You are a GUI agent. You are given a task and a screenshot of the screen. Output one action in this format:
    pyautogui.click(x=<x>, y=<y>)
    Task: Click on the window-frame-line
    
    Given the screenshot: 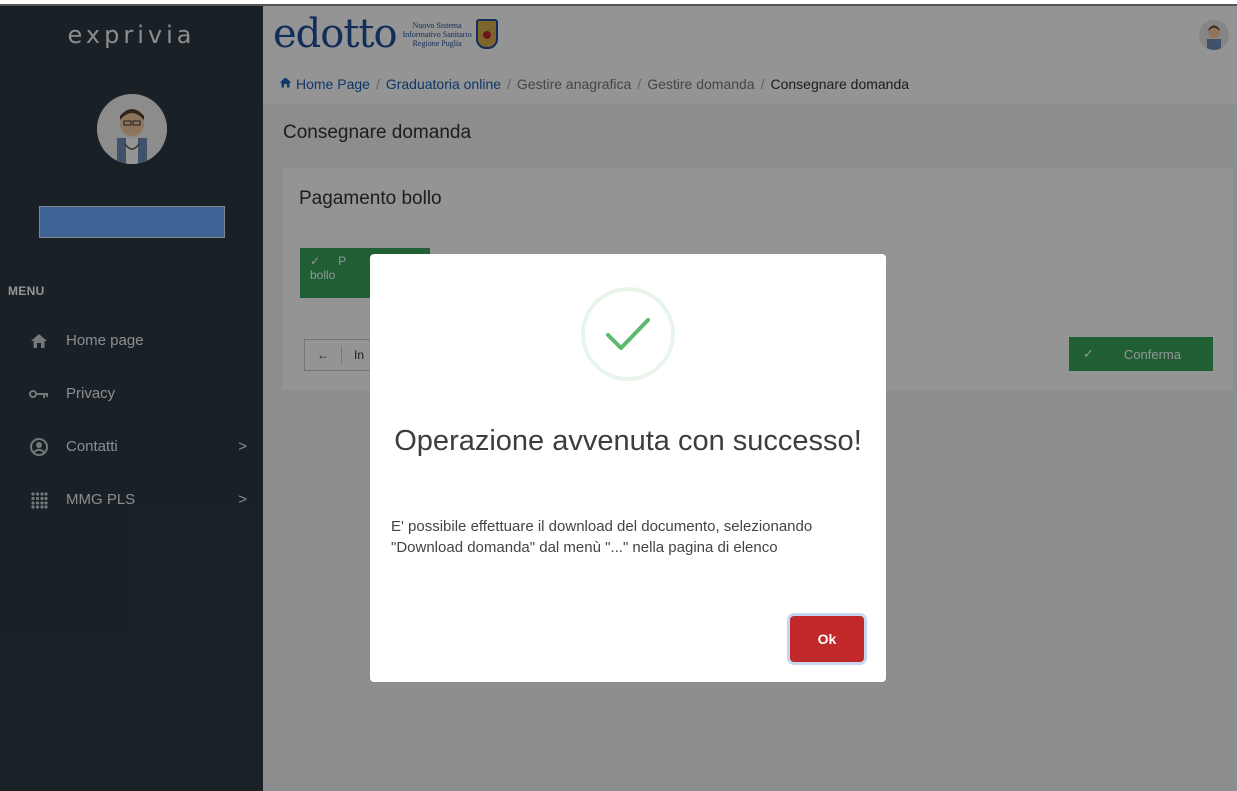 What is the action you would take?
    pyautogui.click(x=618, y=3)
    